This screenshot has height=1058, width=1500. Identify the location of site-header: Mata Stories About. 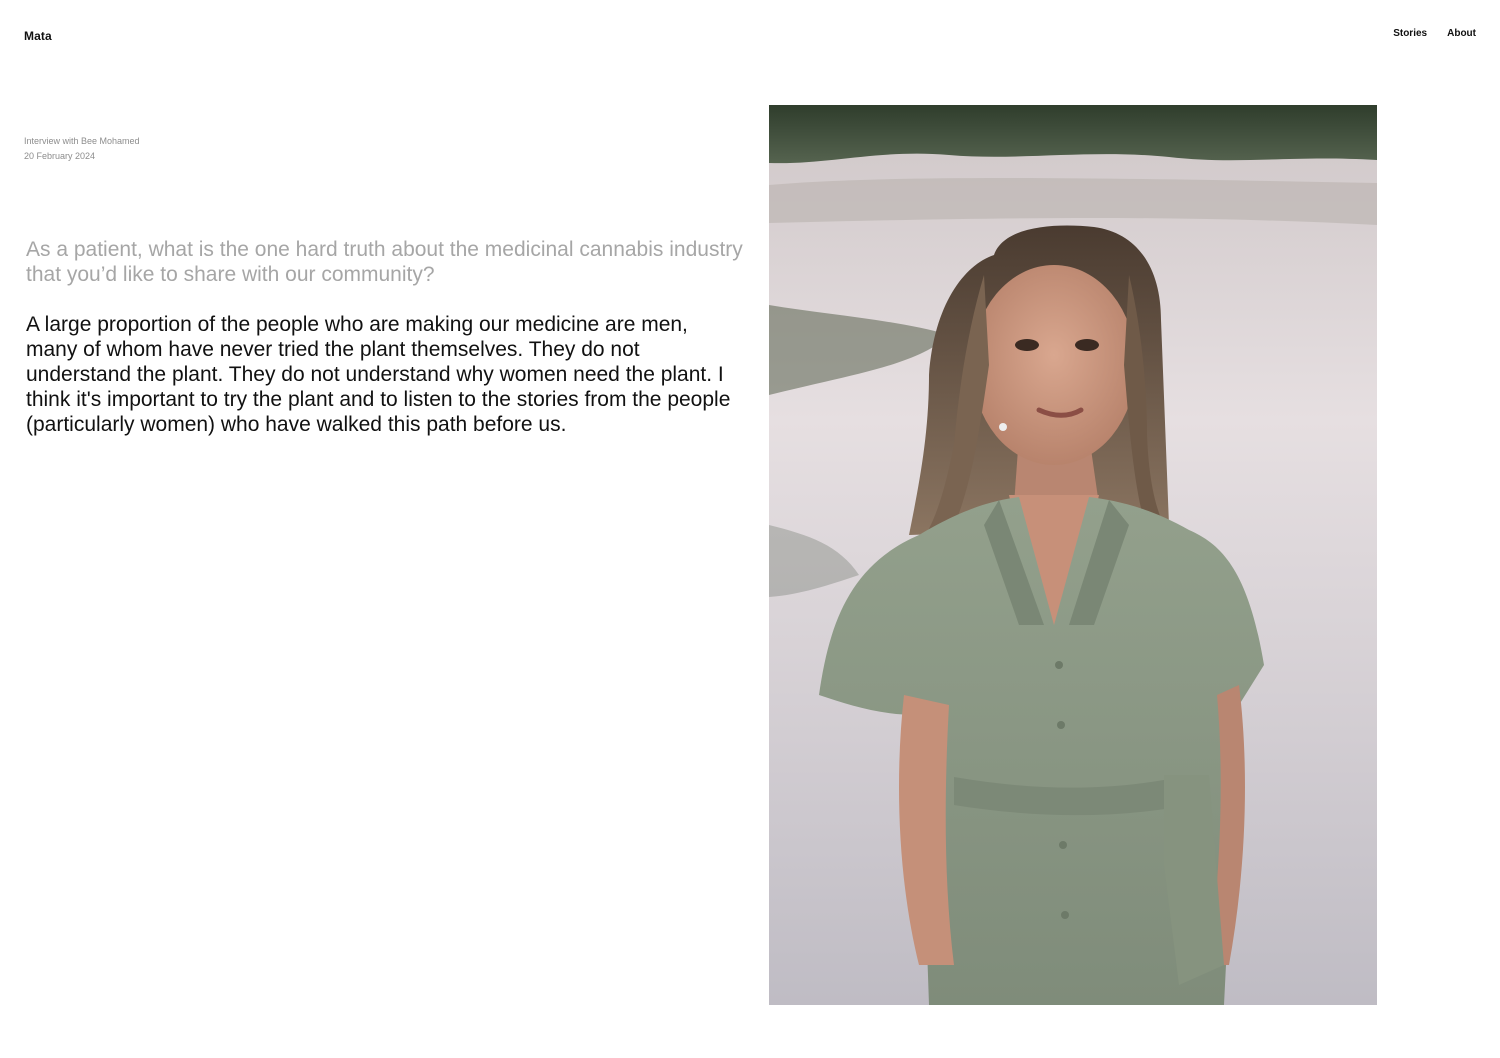
(750, 35).